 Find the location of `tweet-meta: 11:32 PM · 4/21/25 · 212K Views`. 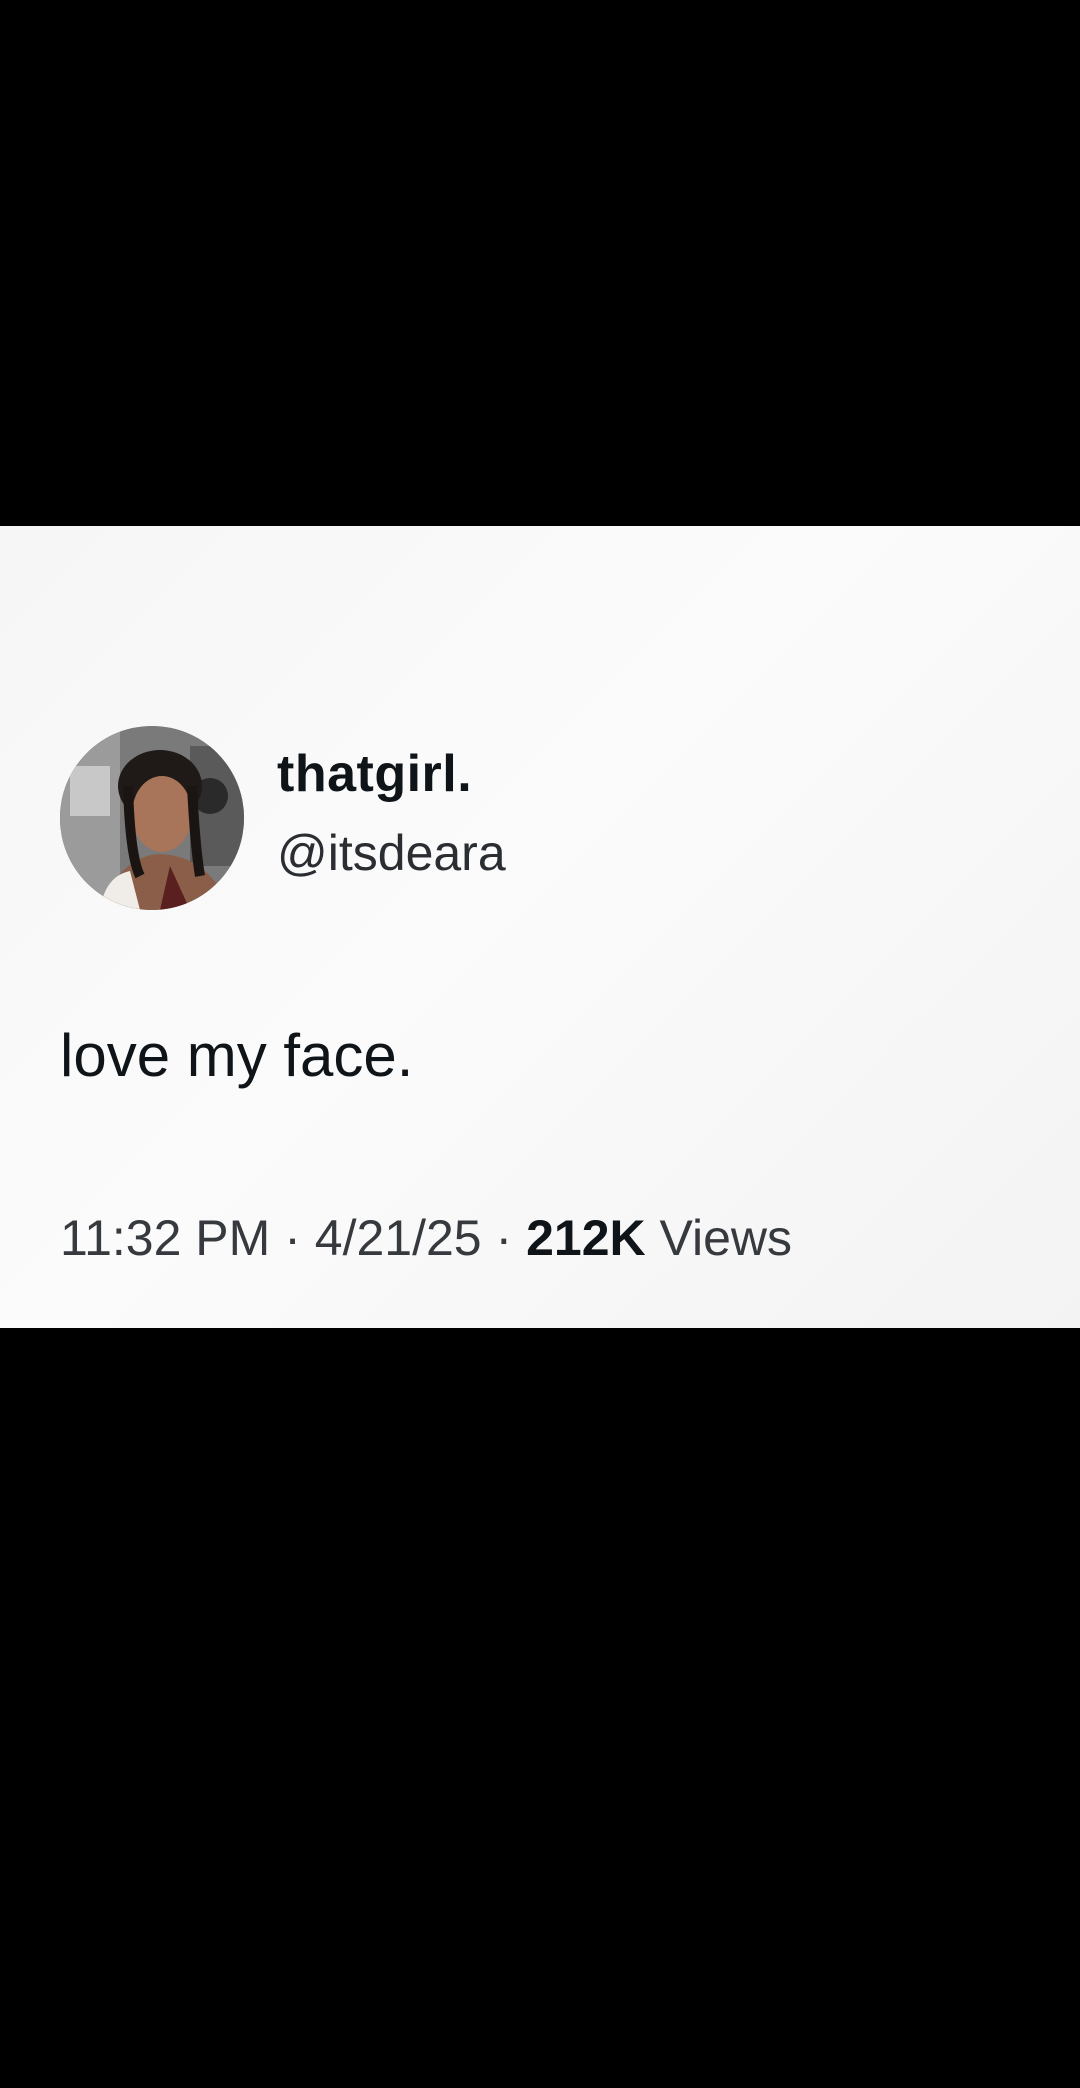

tweet-meta: 11:32 PM · 4/21/25 · 212K Views is located at coordinates (426, 1238).